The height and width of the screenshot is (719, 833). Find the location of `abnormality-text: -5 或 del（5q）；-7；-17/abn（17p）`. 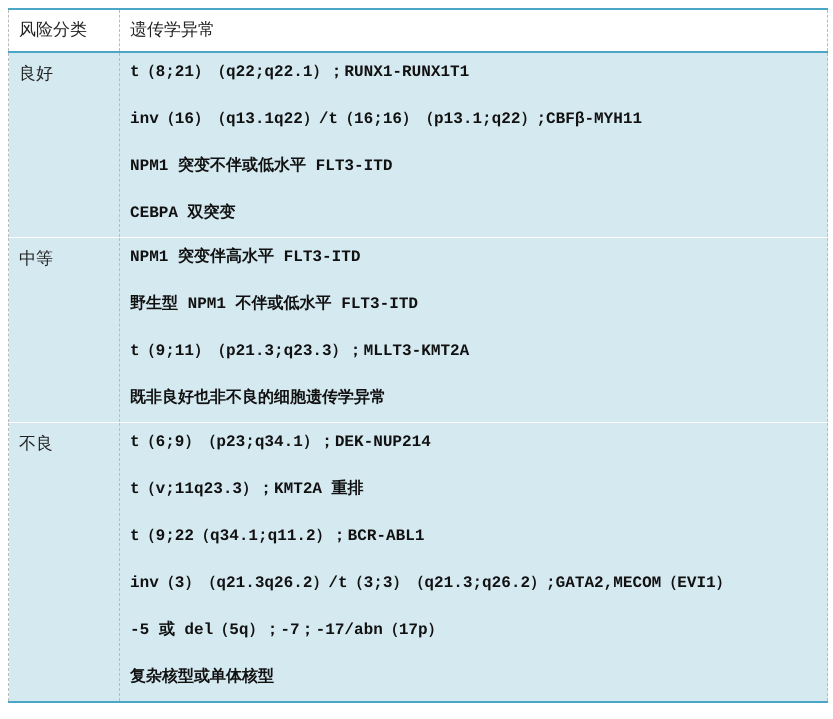

abnormality-text: -5 或 del（5q）；-7；-17/abn（17p） is located at coordinates (287, 630).